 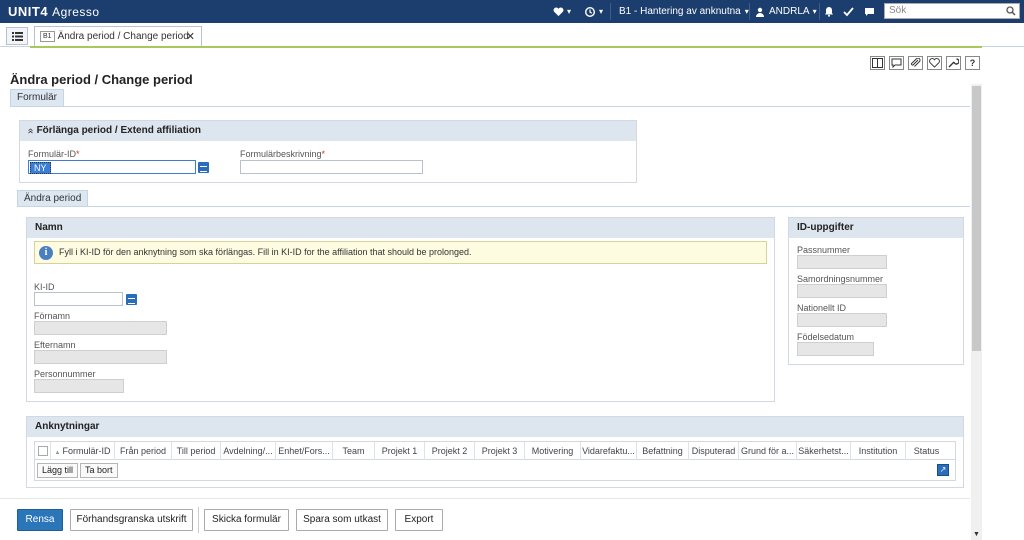 What do you see at coordinates (915, 63) in the screenshot?
I see `attachment-button` at bounding box center [915, 63].